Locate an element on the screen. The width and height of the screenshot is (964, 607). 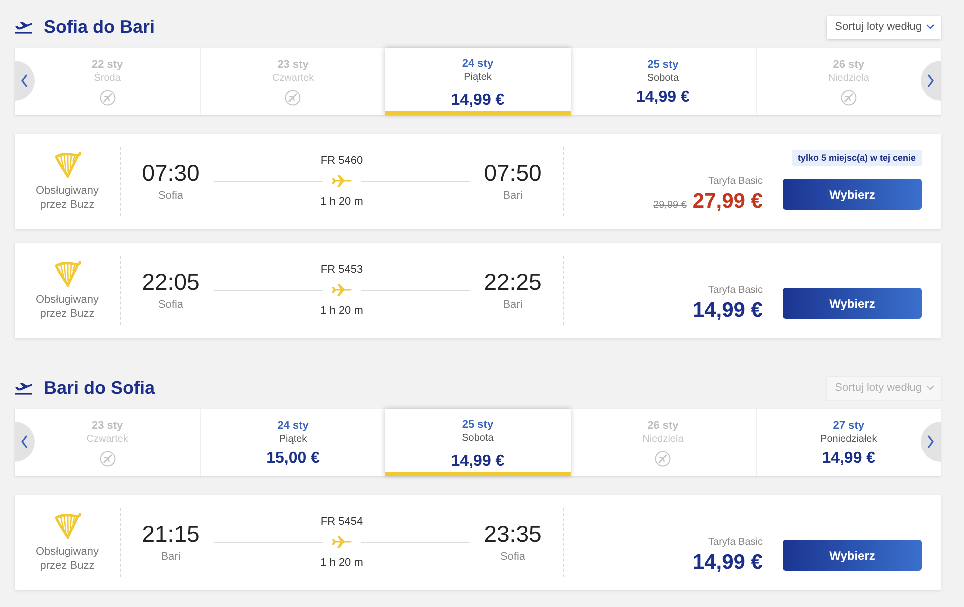
weekday-label: Środa is located at coordinates (107, 78).